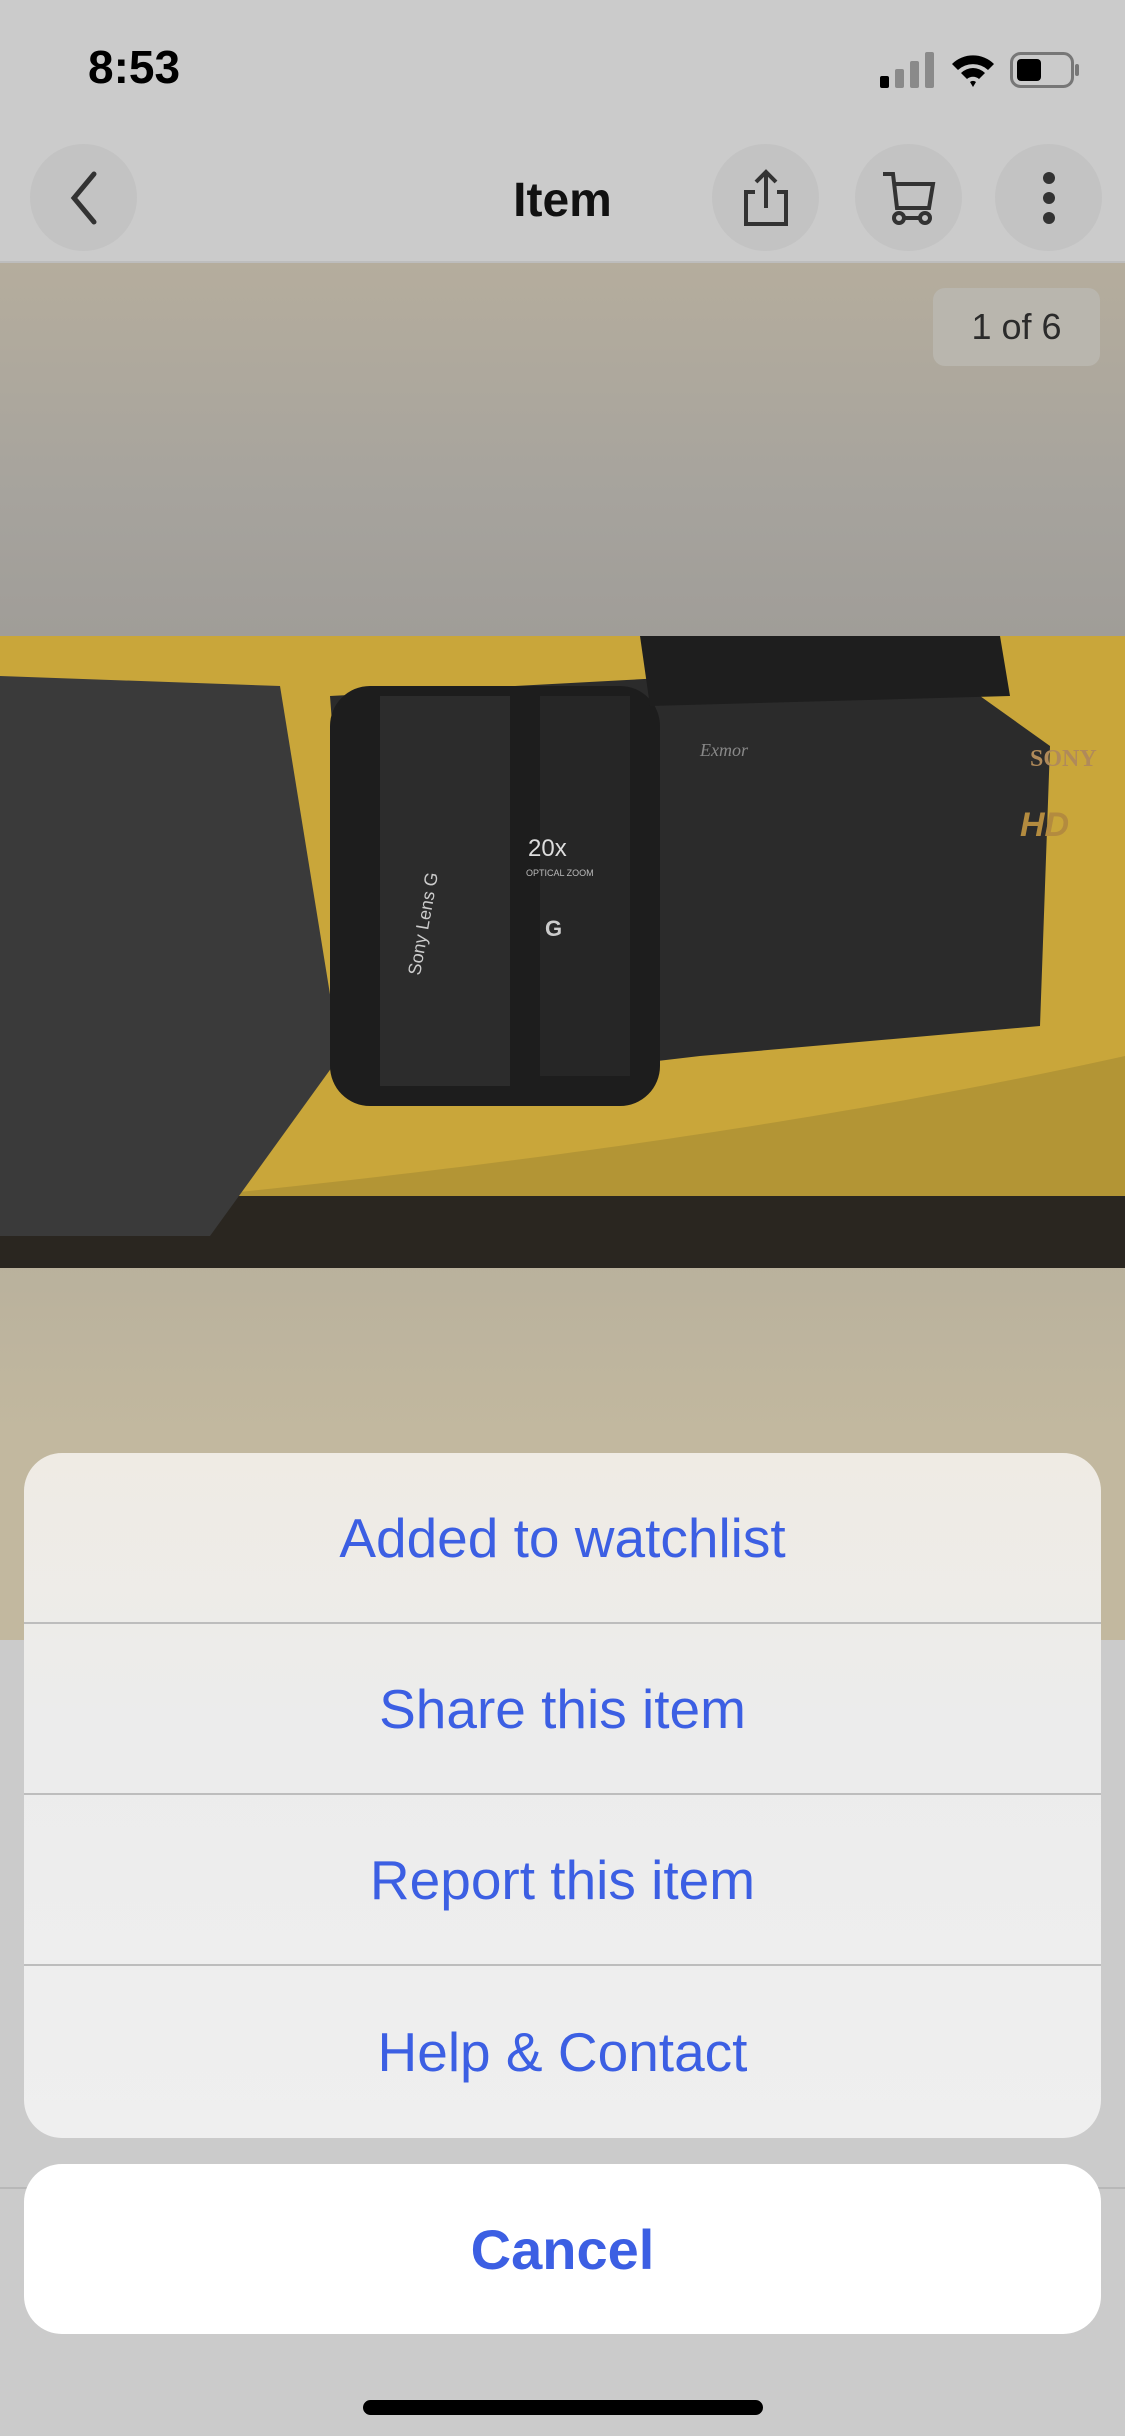 This screenshot has width=1125, height=2436. I want to click on share-icon, so click(765, 197).